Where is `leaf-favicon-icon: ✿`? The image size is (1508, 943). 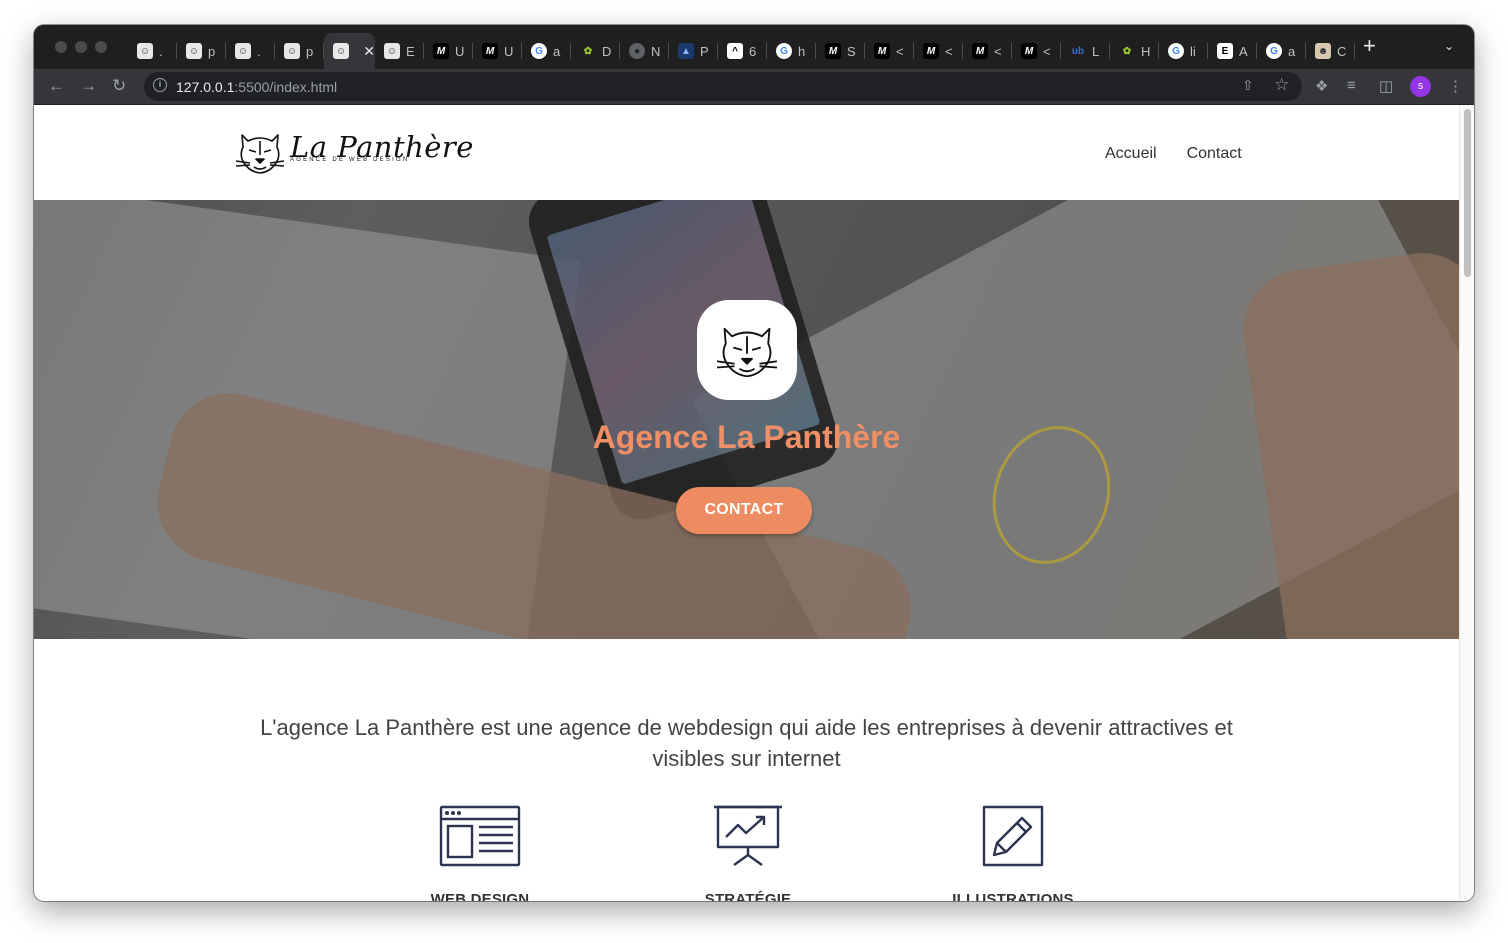
leaf-favicon-icon: ✿ is located at coordinates (1127, 51).